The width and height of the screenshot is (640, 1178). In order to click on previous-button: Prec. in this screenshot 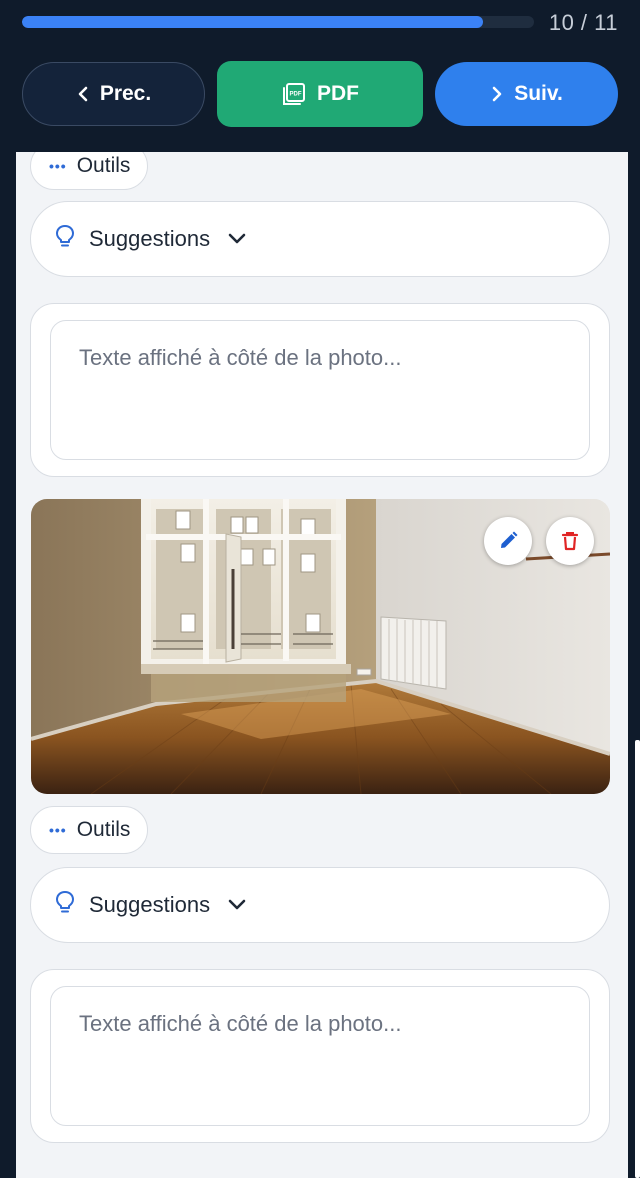, I will do `click(113, 94)`.